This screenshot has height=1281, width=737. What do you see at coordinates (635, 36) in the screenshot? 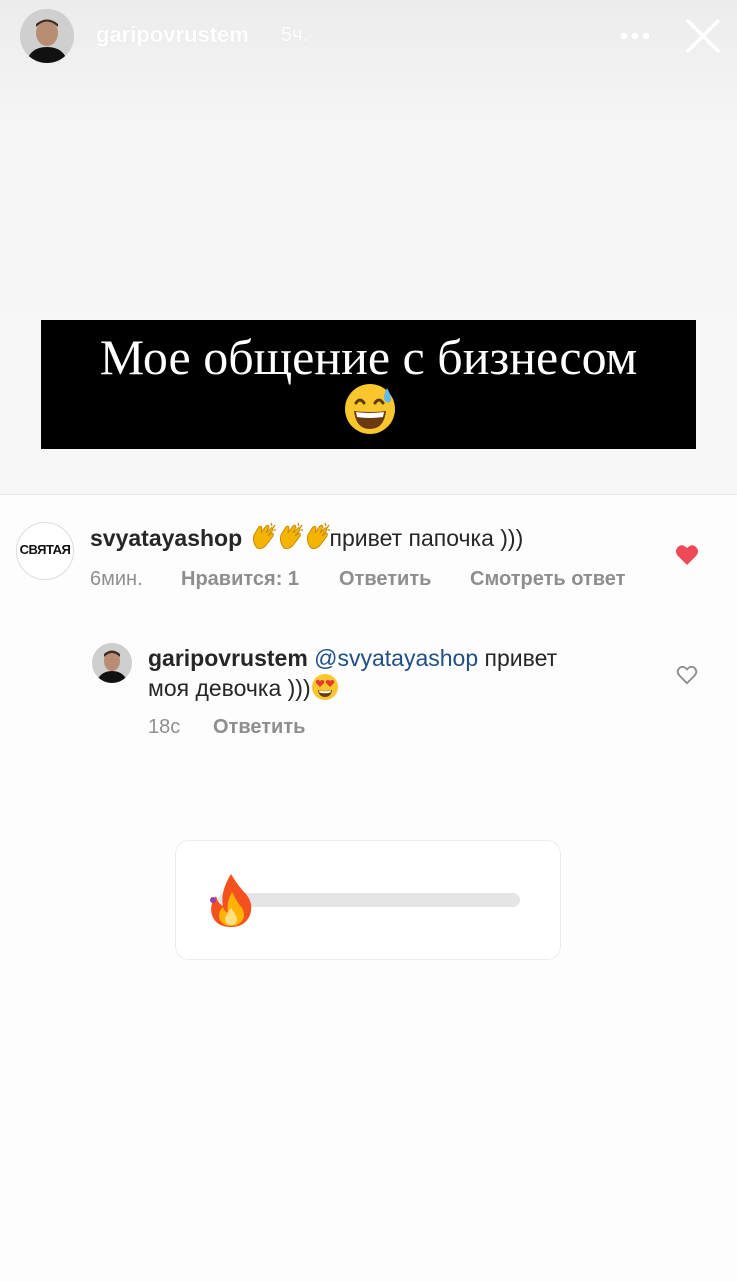
I see `more-horizontal-icon` at bounding box center [635, 36].